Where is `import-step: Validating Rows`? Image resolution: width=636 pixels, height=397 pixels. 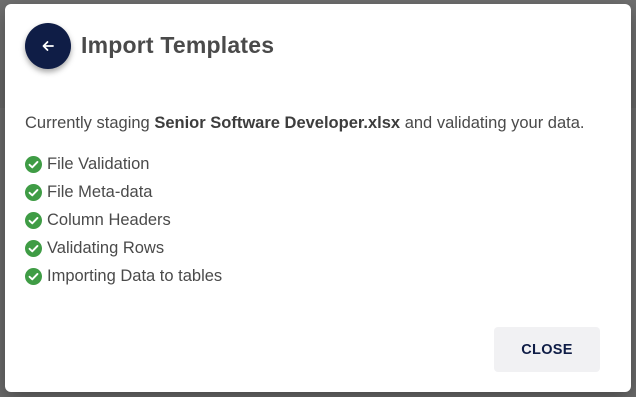 import-step: Validating Rows is located at coordinates (123, 248).